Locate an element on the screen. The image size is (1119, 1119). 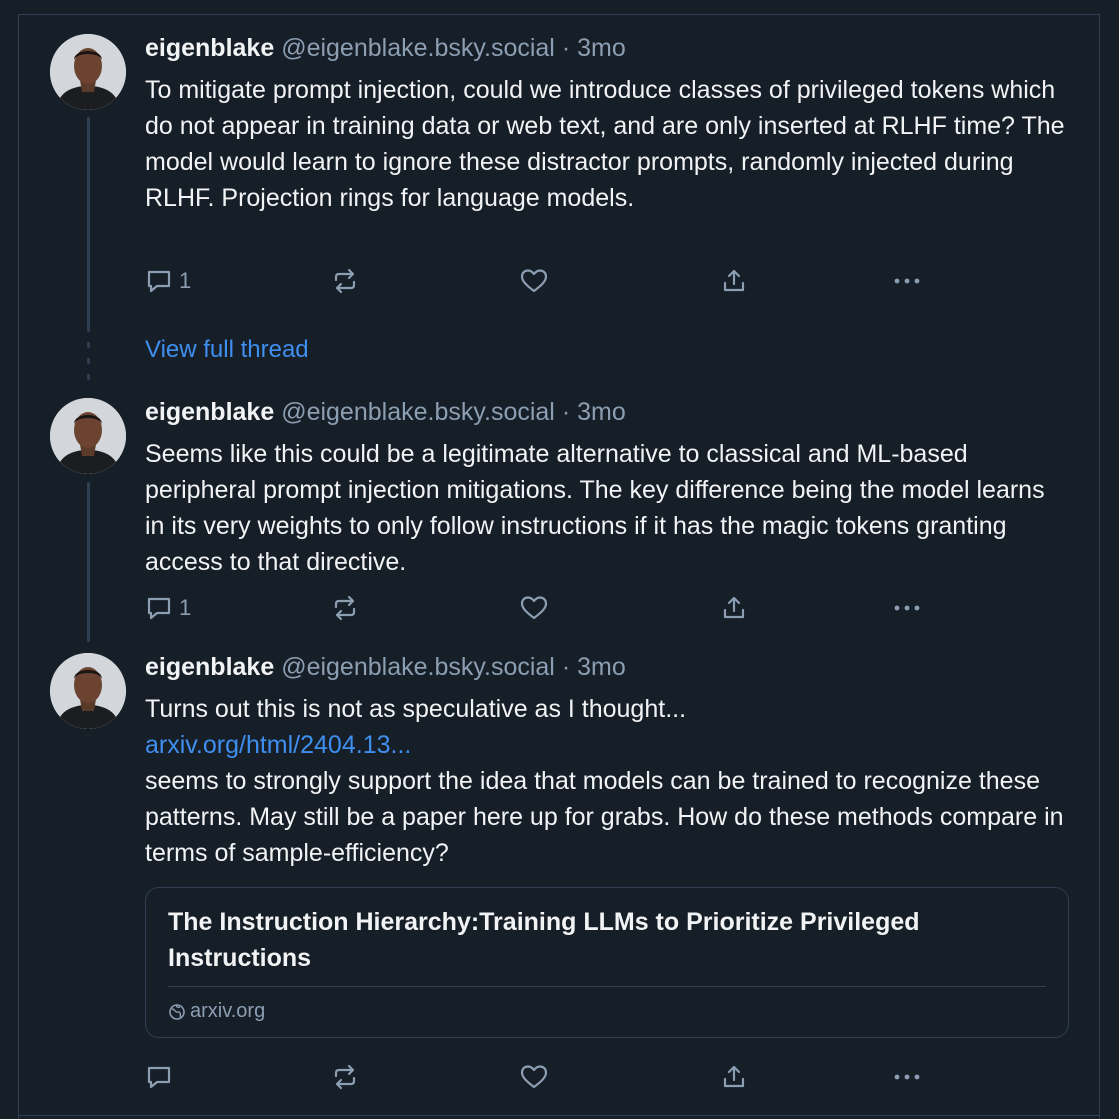
card-domain: arxiv.org is located at coordinates (216, 1011).